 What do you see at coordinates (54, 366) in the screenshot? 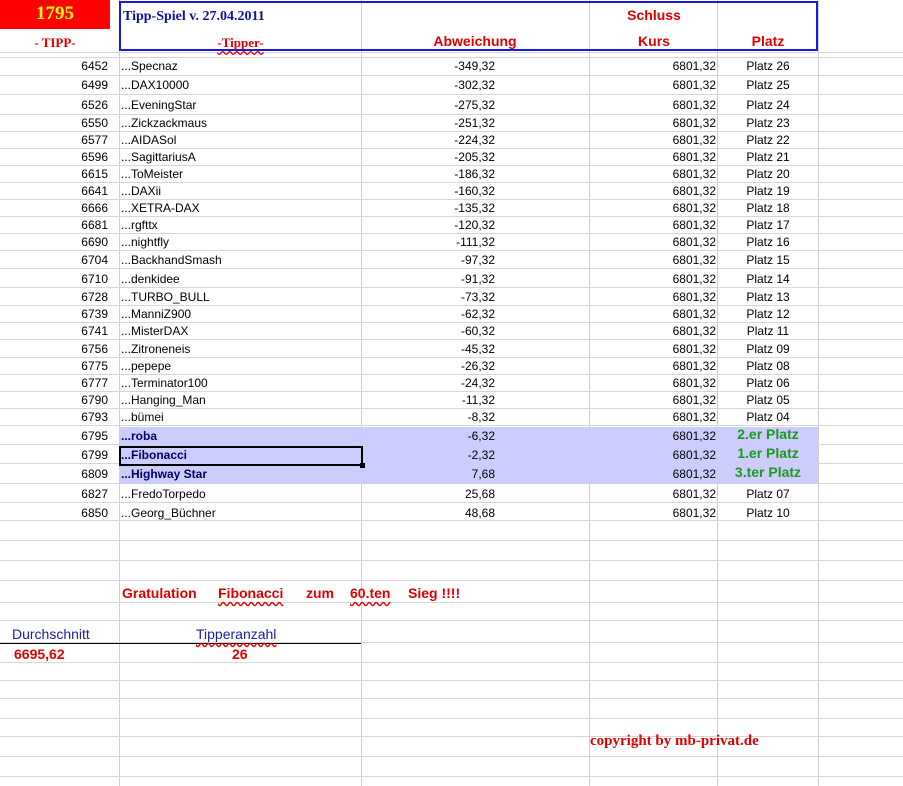
I see `tipp-value: 6775` at bounding box center [54, 366].